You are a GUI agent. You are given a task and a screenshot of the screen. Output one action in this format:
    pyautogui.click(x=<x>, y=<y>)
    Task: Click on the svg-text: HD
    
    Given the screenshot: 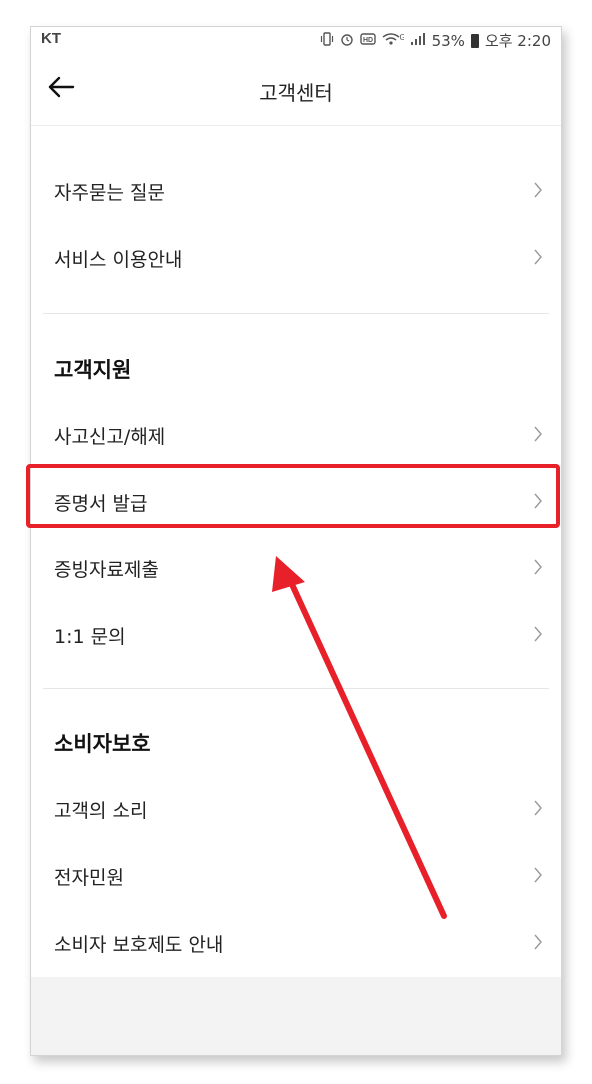 What is the action you would take?
    pyautogui.click(x=368, y=40)
    